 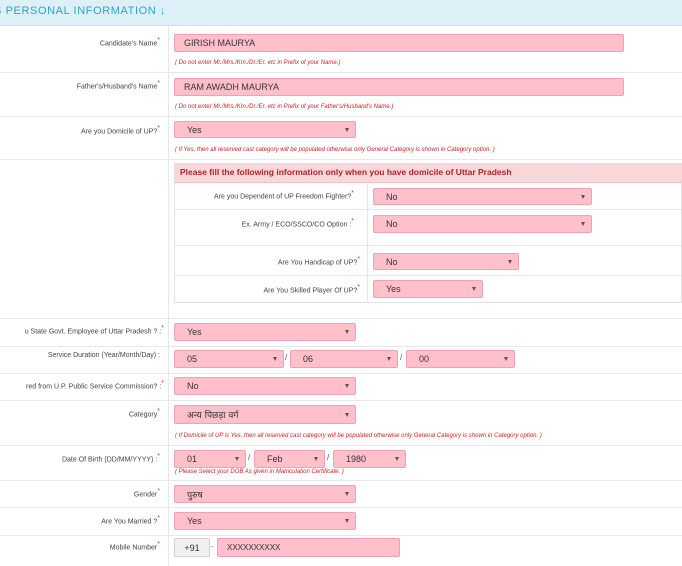 What do you see at coordinates (399, 43) in the screenshot?
I see `candidate-name-input: GIRISH MAURYA` at bounding box center [399, 43].